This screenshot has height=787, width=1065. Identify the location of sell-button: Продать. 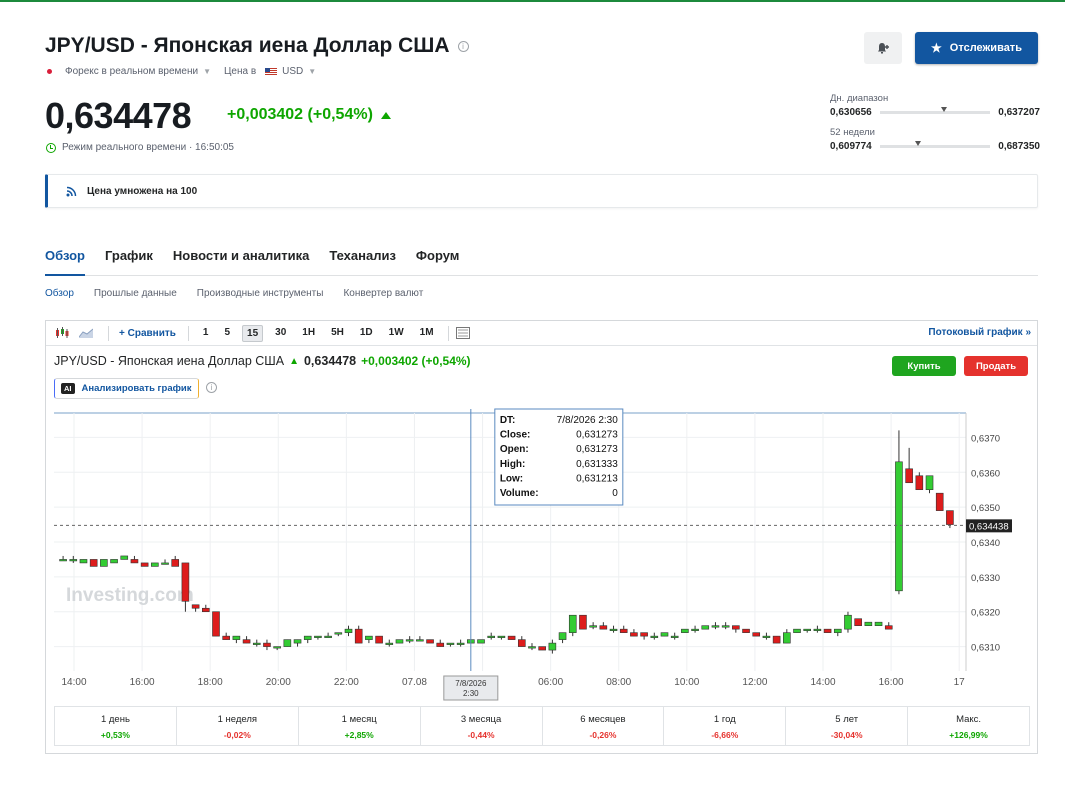
(996, 366).